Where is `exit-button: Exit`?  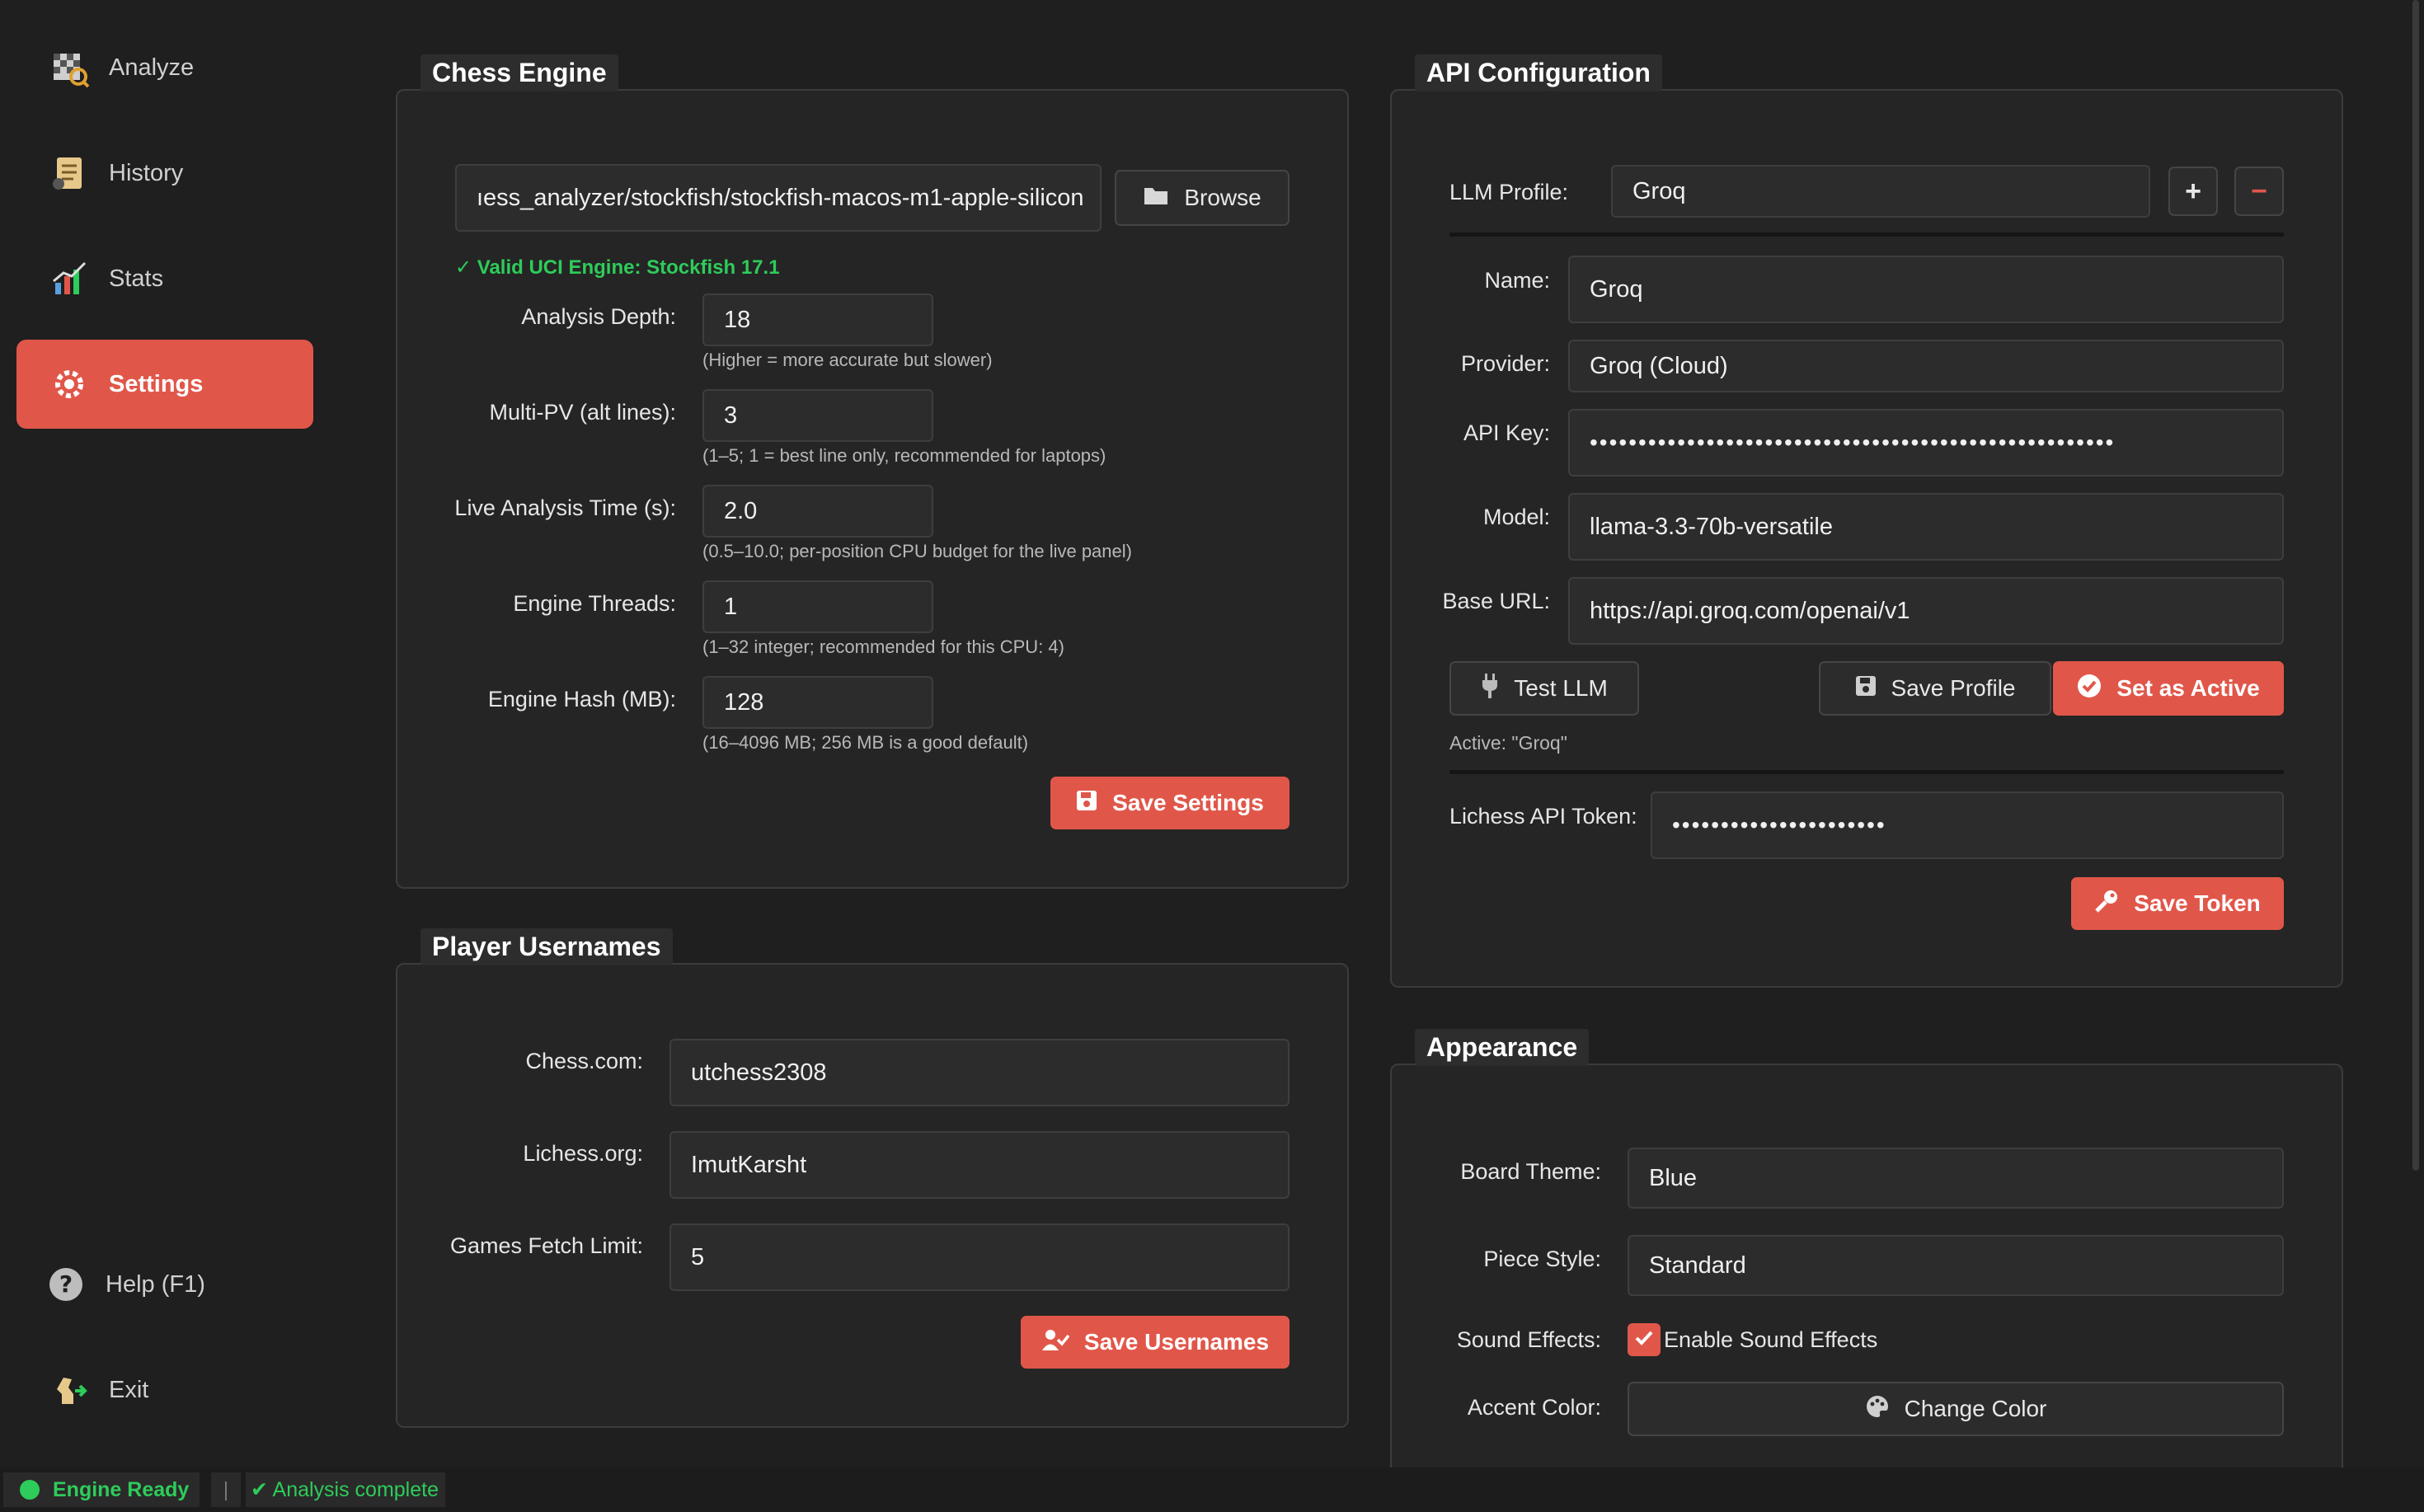 exit-button: Exit is located at coordinates (164, 1390).